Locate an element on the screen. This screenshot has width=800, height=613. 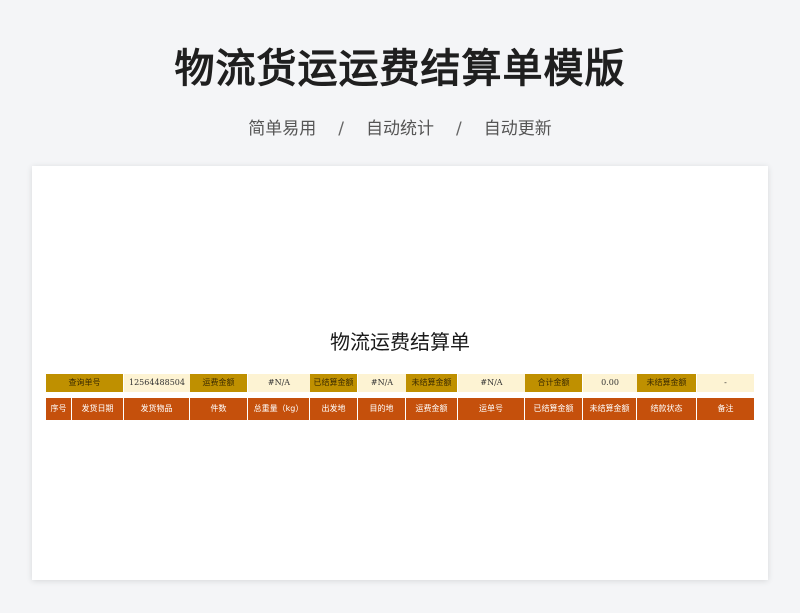
query-label-settled-amount: 已结算金额 is located at coordinates (334, 383).